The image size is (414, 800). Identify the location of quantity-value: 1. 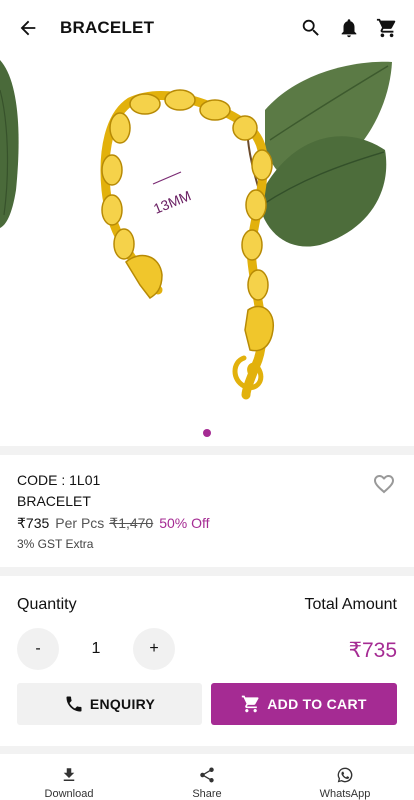
(96, 649).